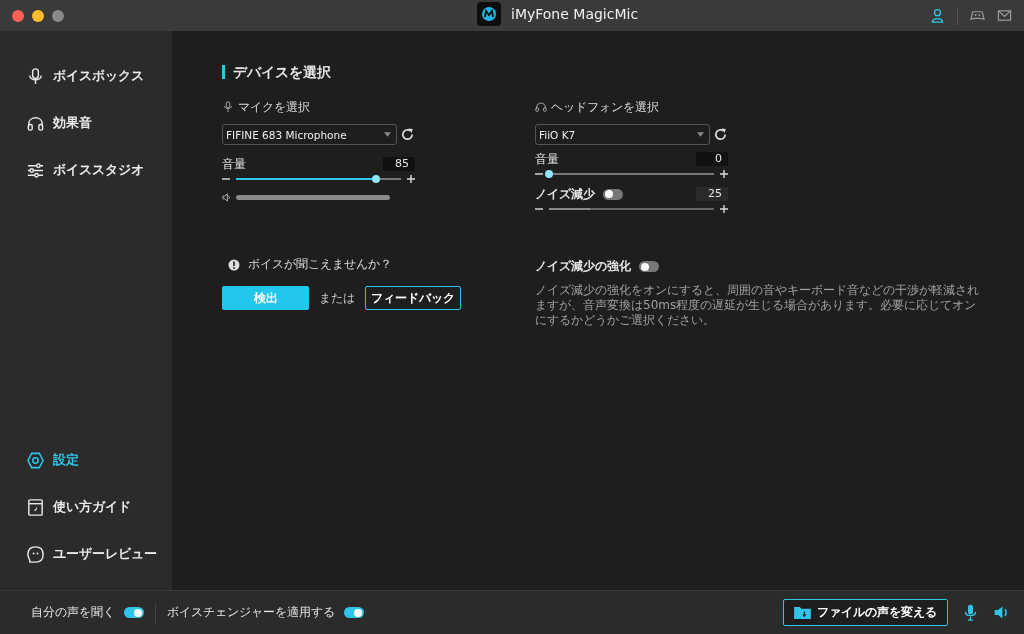 The image size is (1024, 634). What do you see at coordinates (541, 107) in the screenshot?
I see `headset-icon` at bounding box center [541, 107].